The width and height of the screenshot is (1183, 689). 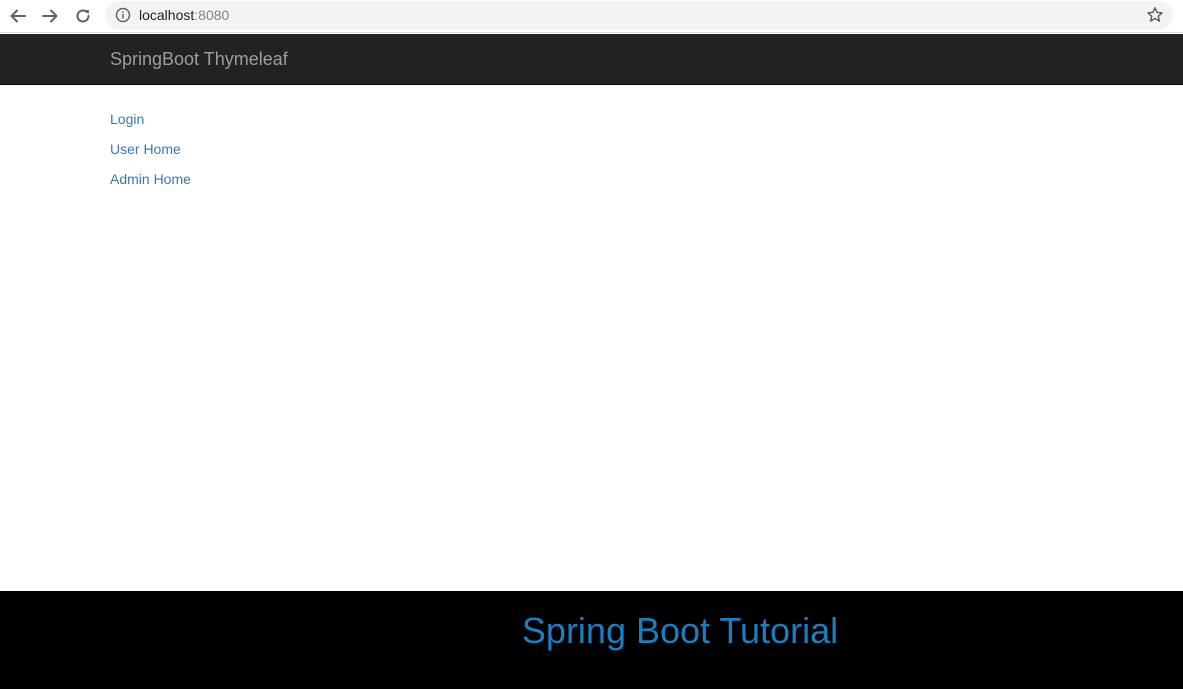 I want to click on user-home-link: User Home, so click(x=150, y=149).